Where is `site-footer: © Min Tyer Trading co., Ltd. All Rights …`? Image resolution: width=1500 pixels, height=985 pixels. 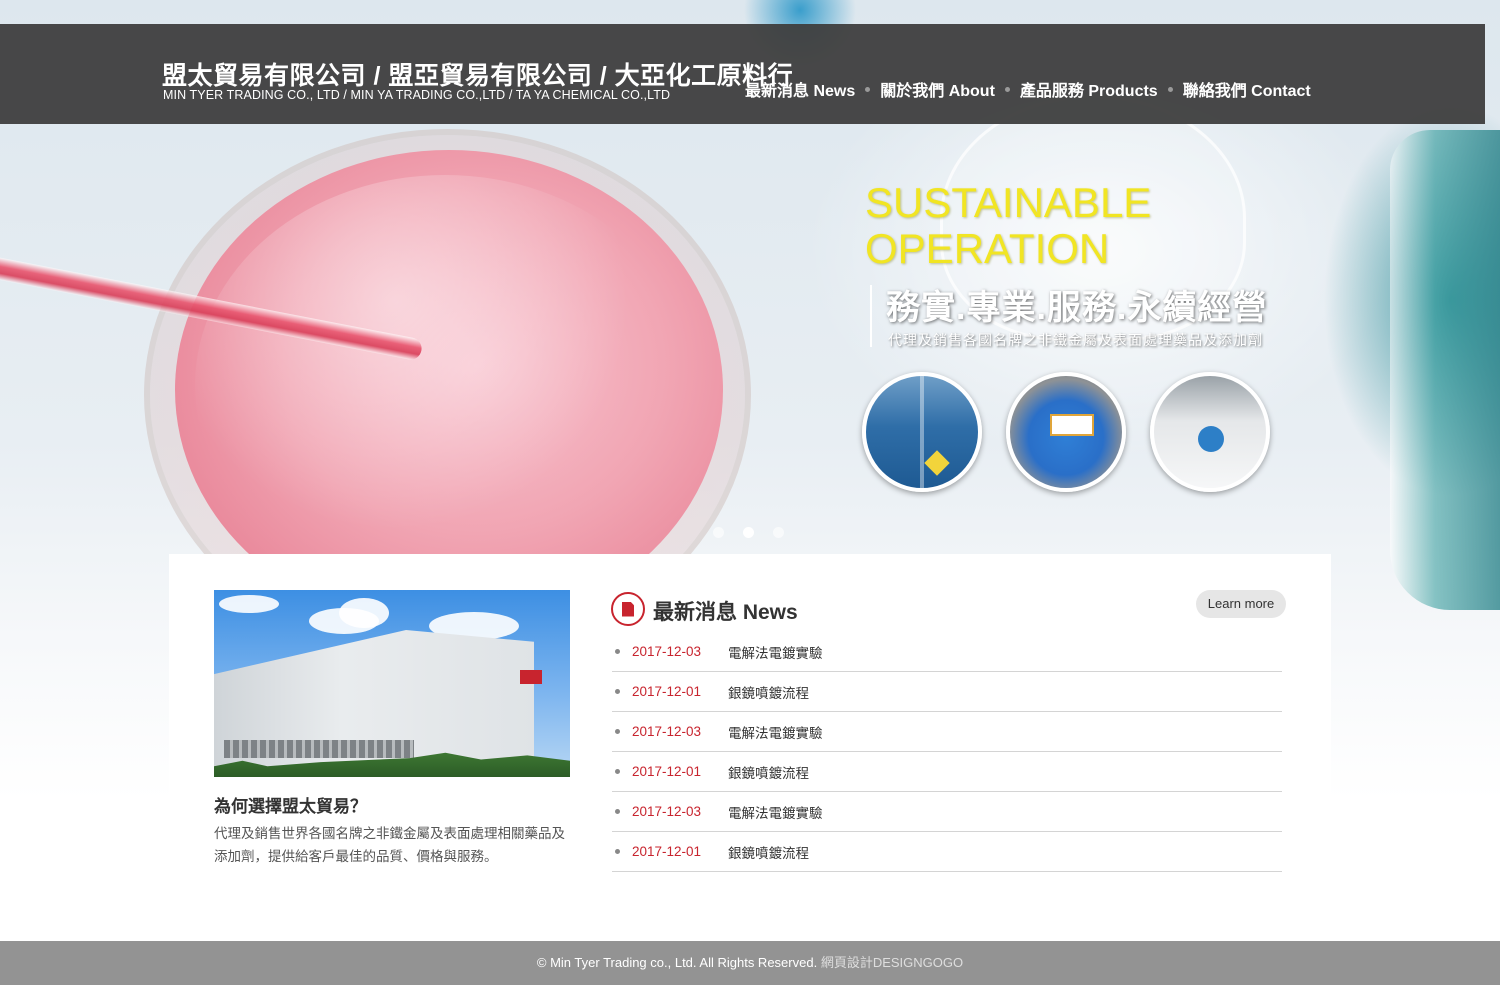 site-footer: © Min Tyer Trading co., Ltd. All Rights … is located at coordinates (750, 963).